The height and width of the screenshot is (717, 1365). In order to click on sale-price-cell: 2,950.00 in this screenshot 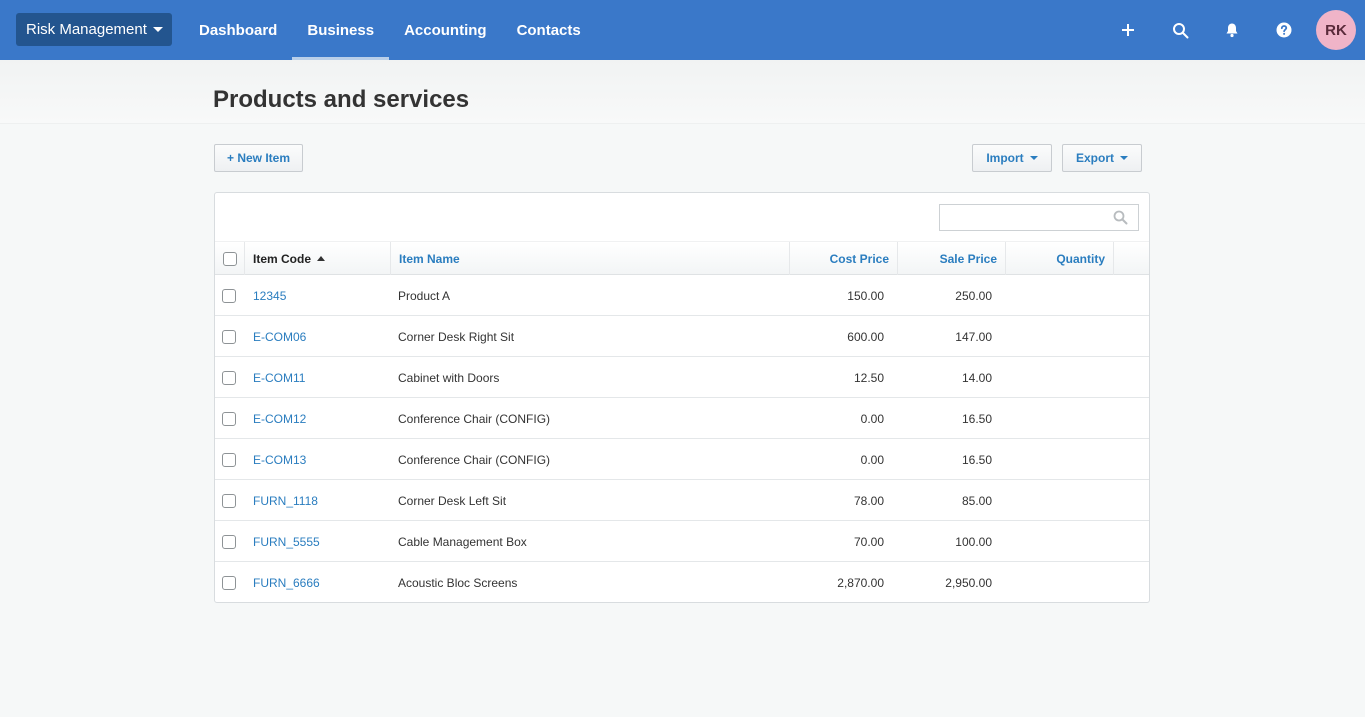, I will do `click(968, 582)`.